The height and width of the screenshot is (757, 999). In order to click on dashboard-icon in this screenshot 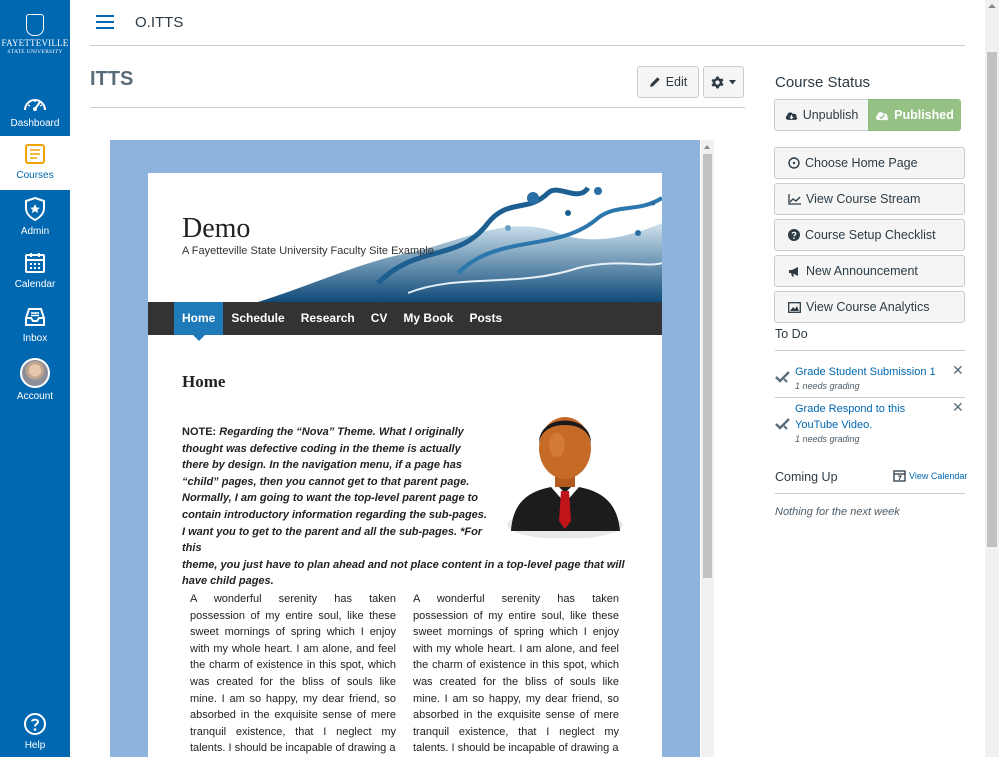, I will do `click(35, 105)`.